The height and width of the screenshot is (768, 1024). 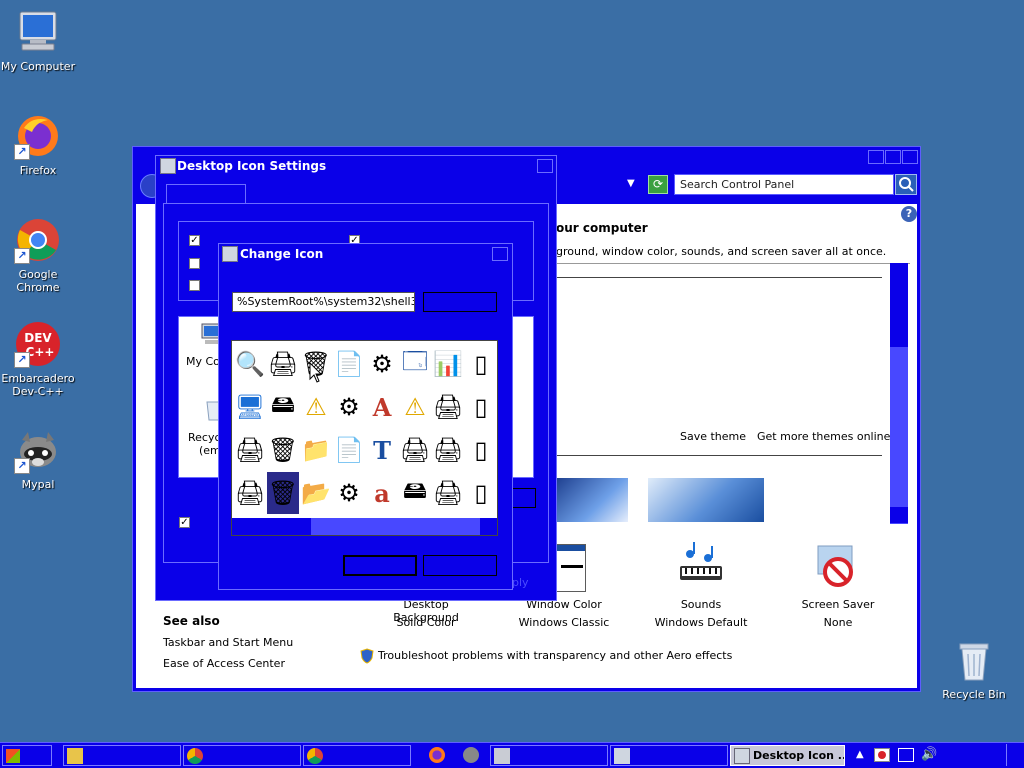 I want to click on window-icon: 🗔, so click(x=415, y=364).